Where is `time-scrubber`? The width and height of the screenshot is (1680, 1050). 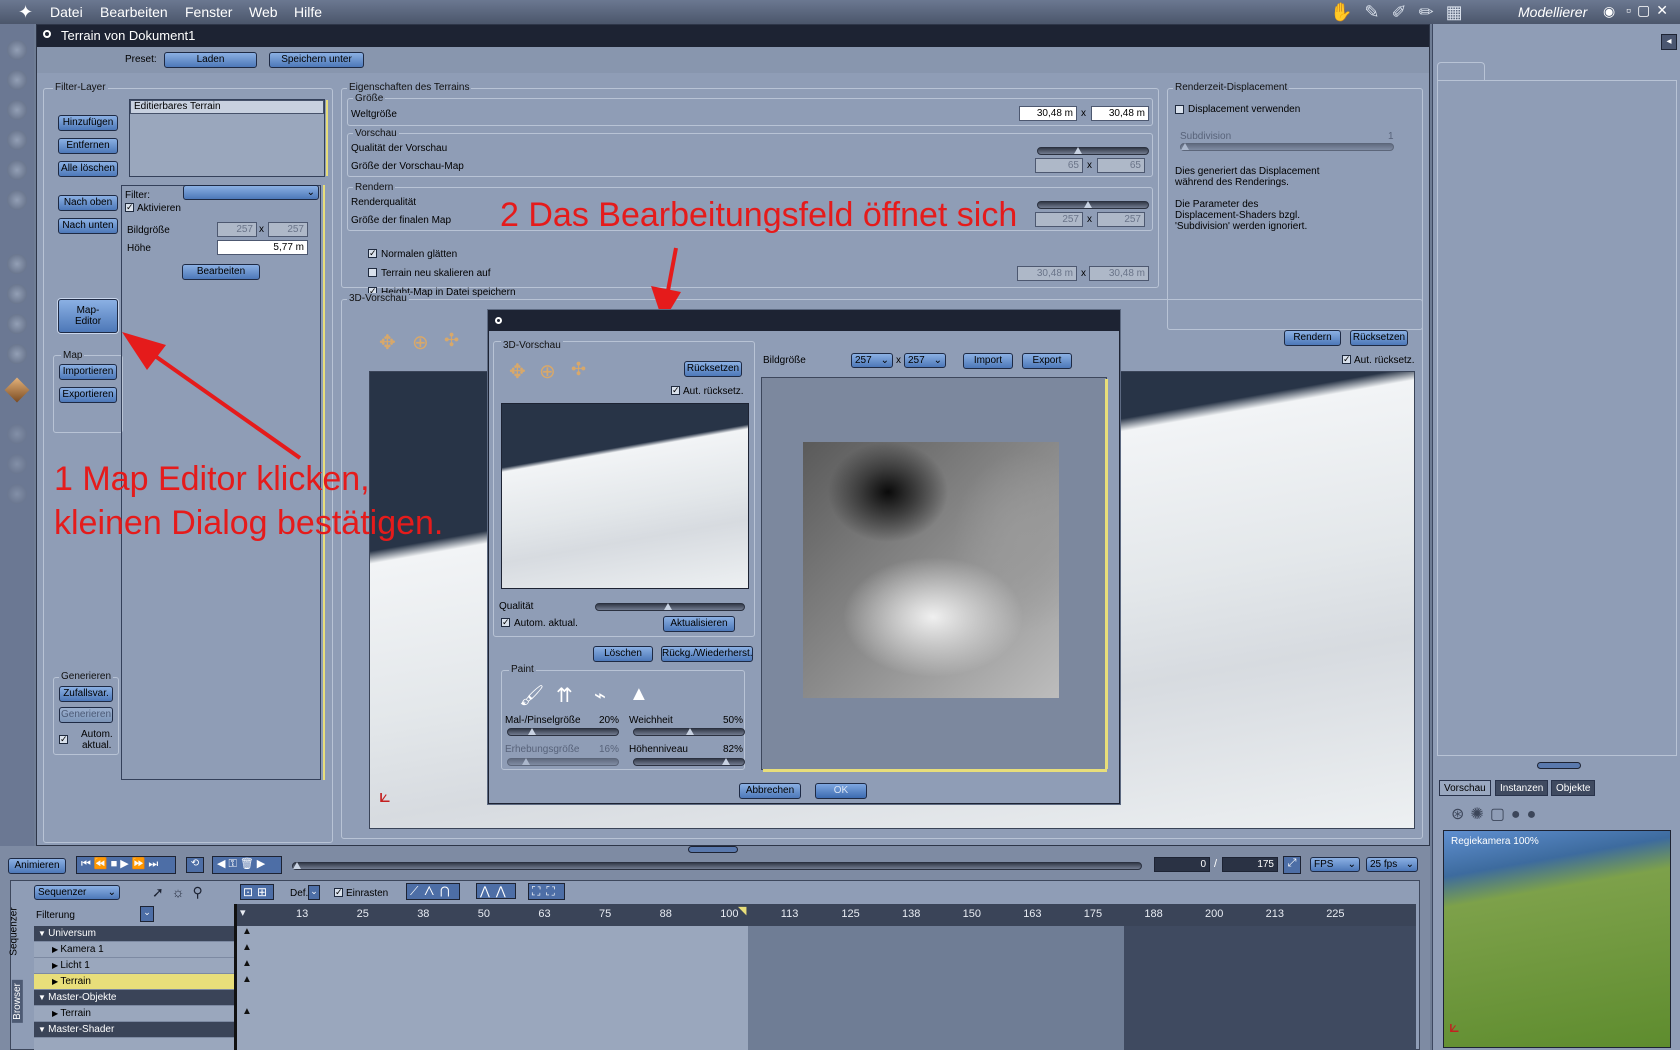 time-scrubber is located at coordinates (717, 866).